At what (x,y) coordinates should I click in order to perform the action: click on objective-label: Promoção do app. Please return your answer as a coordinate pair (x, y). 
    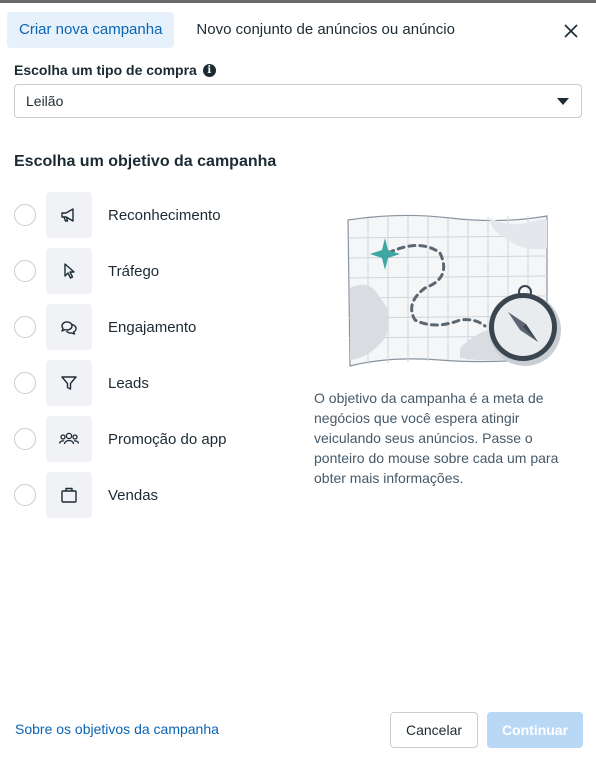
    Looking at the image, I should click on (167, 439).